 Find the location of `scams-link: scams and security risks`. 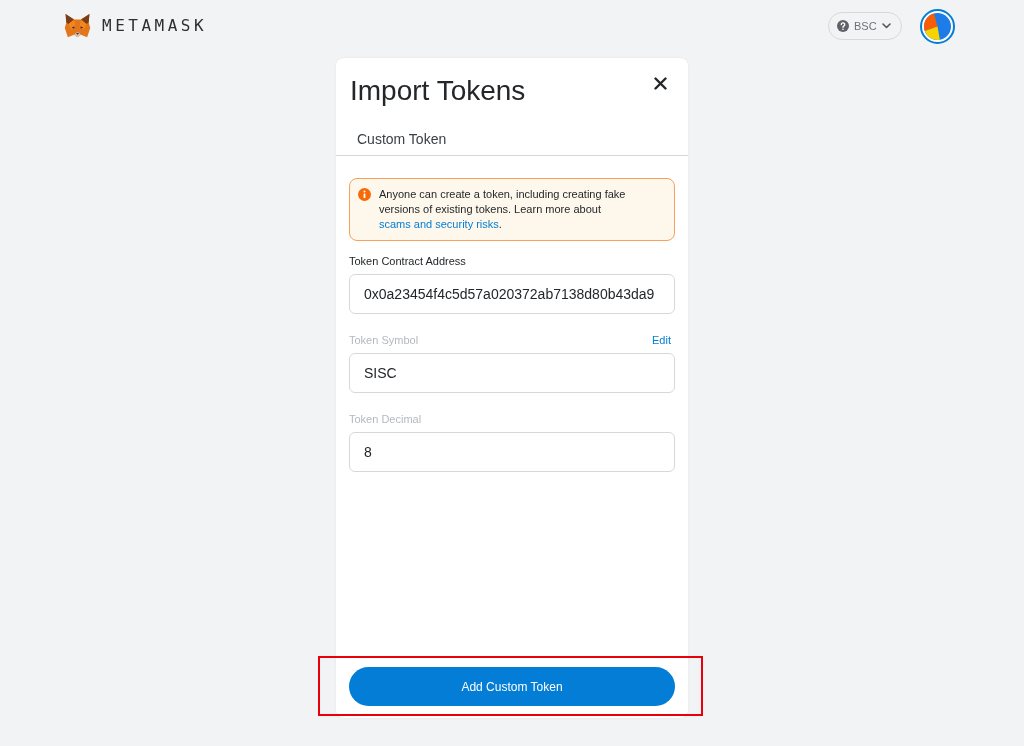

scams-link: scams and security risks is located at coordinates (439, 224).